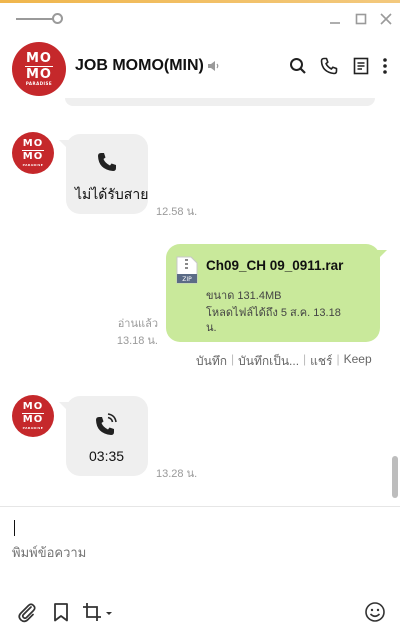  What do you see at coordinates (361, 19) in the screenshot?
I see `maximize-icon` at bounding box center [361, 19].